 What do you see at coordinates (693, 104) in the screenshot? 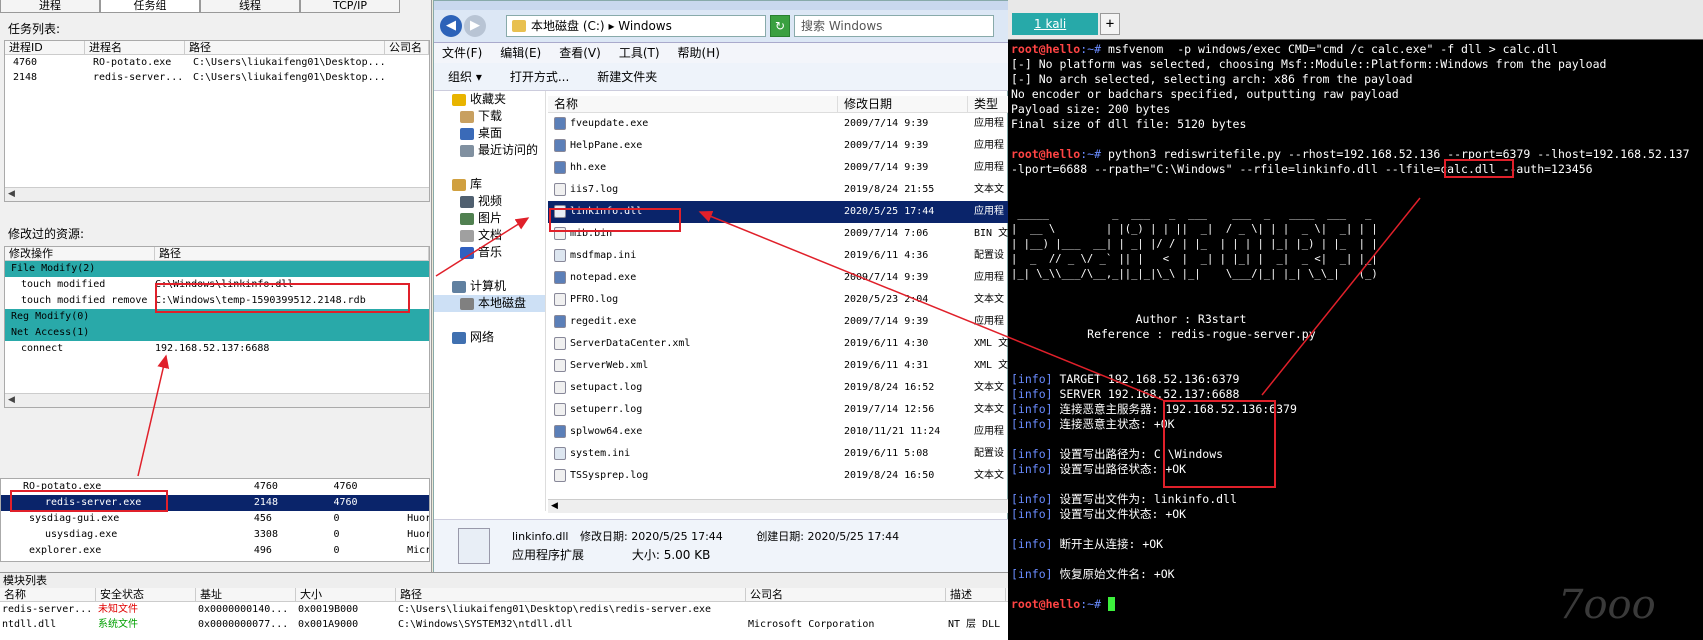
I see `col-file-name: 名称` at bounding box center [693, 104].